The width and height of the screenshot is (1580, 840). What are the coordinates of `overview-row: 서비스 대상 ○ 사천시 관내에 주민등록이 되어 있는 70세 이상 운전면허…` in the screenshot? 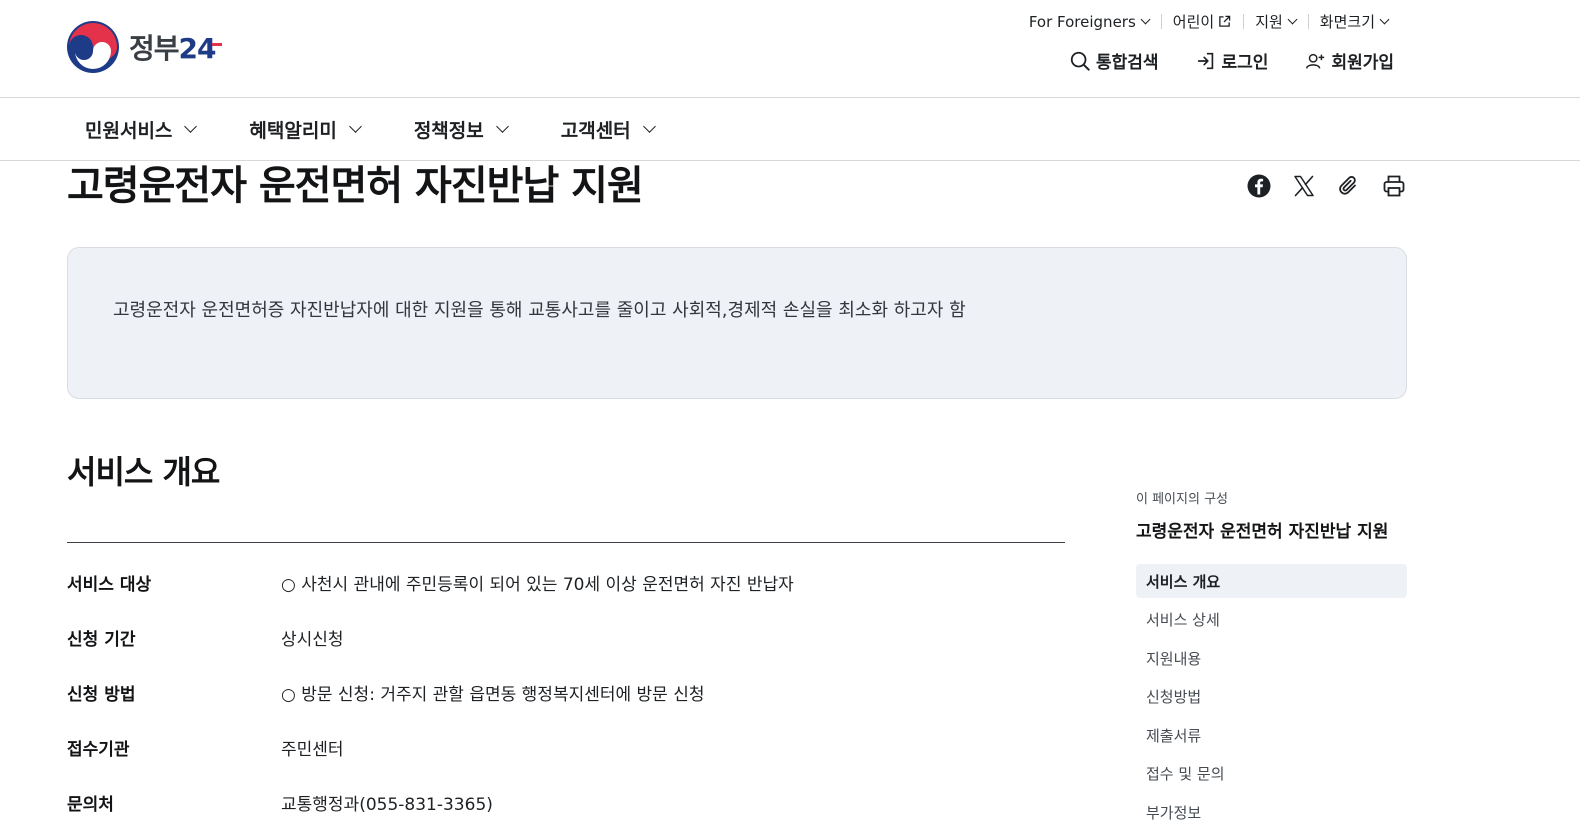 It's located at (566, 582).